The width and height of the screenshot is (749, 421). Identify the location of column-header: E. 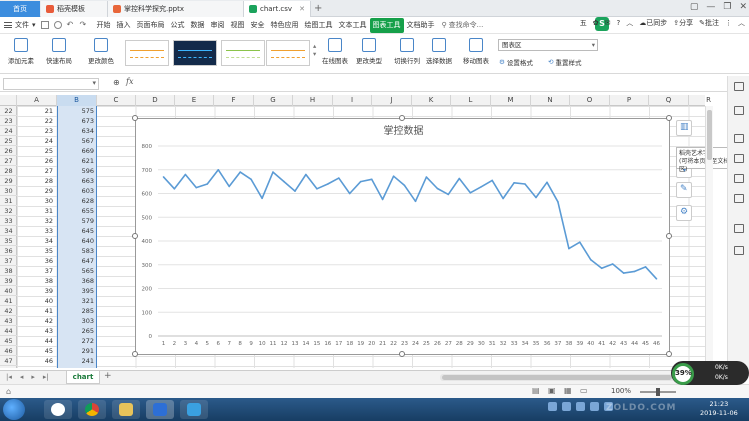
(194, 100).